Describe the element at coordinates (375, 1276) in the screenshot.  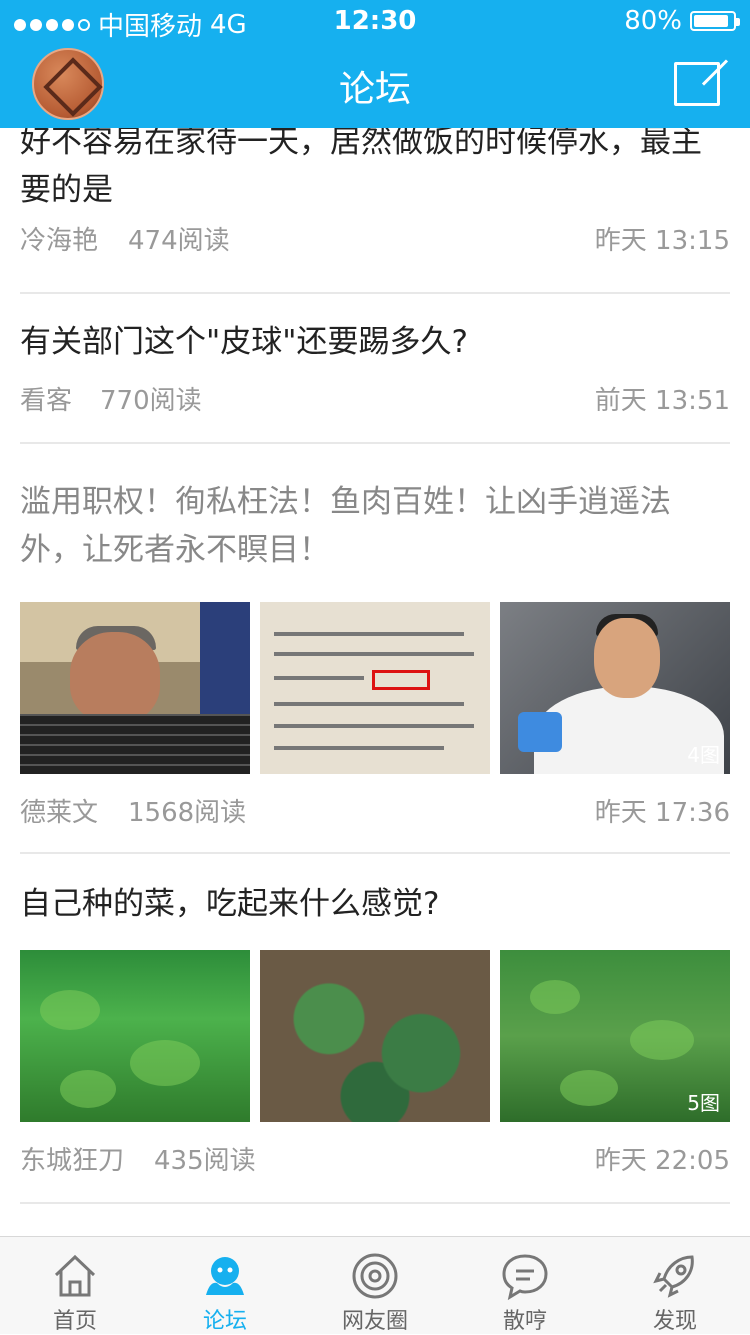
I see `circle-icon` at that location.